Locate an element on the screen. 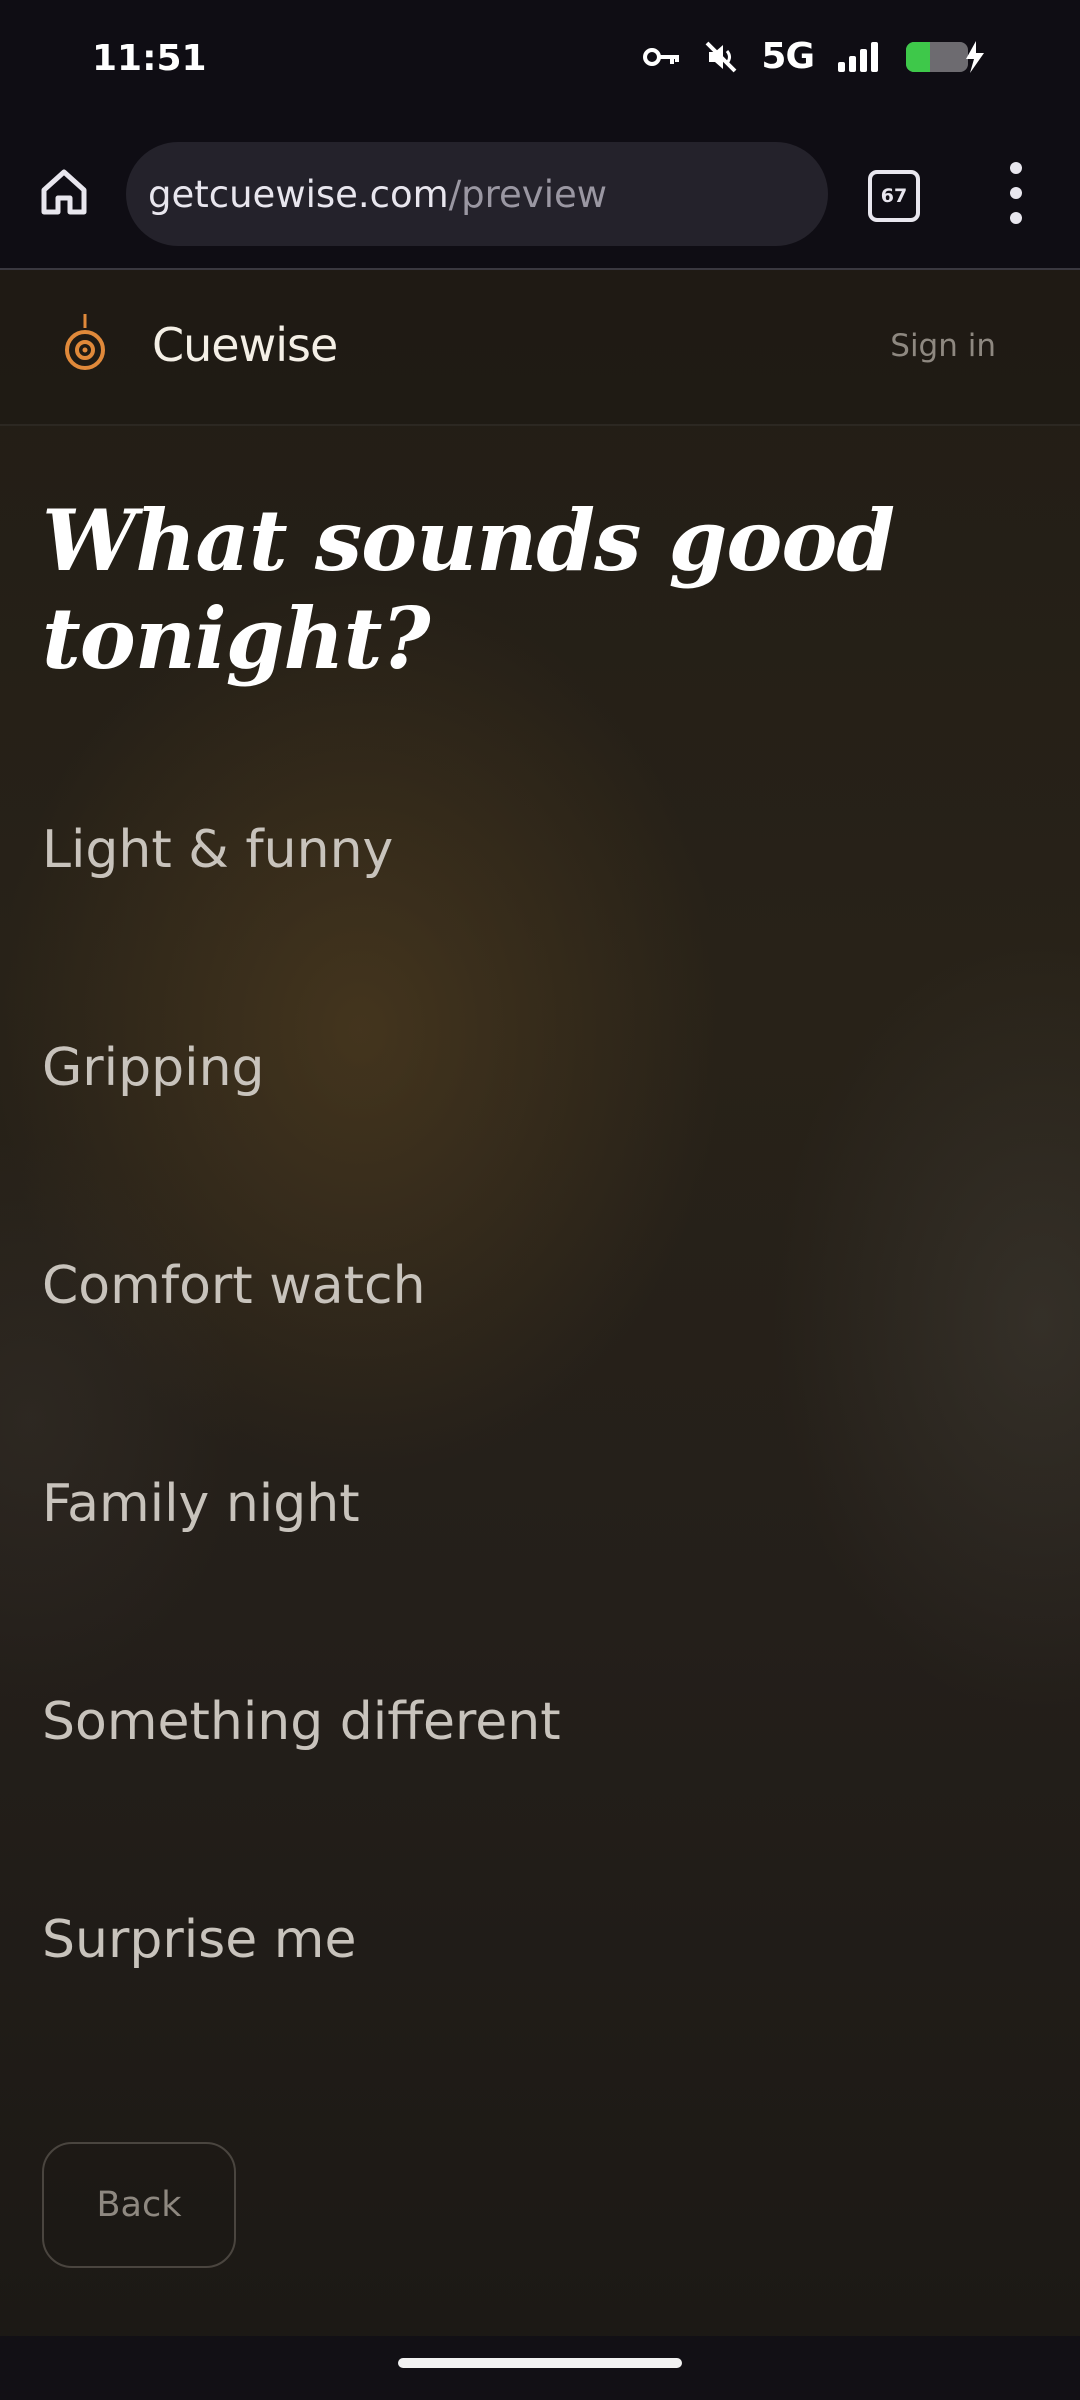 The image size is (1080, 2400). home-icon is located at coordinates (64, 192).